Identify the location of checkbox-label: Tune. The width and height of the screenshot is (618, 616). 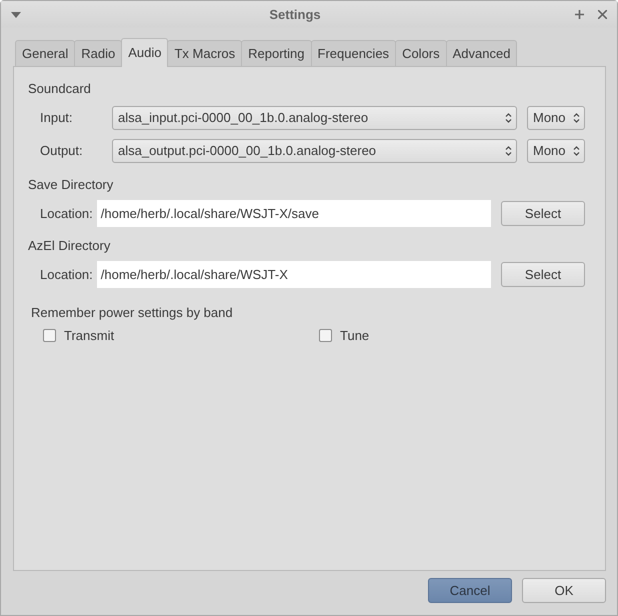
(355, 335).